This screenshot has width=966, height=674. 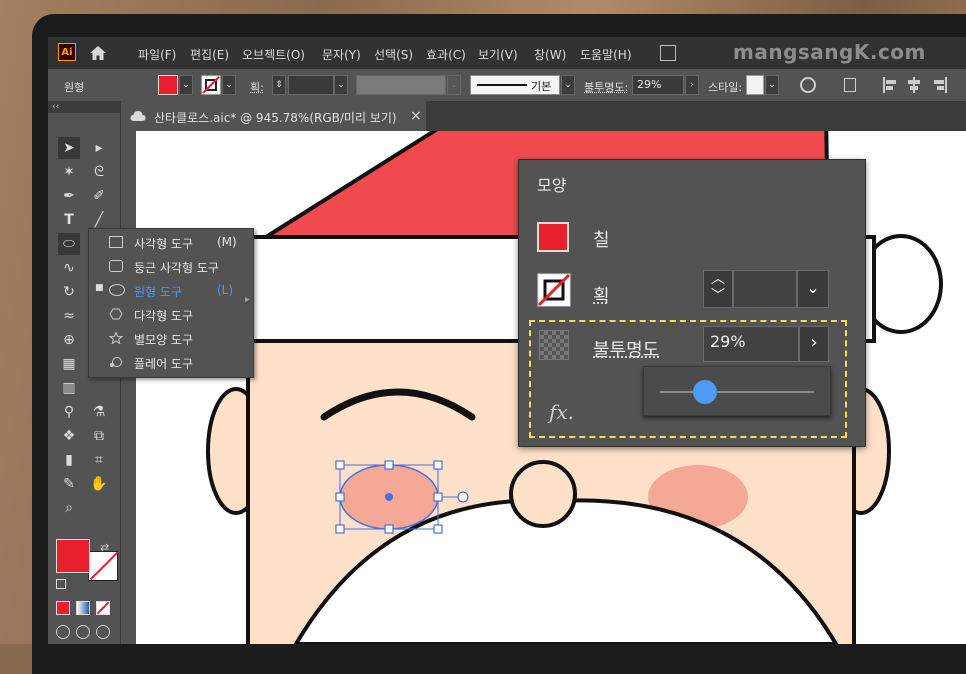 I want to click on variable-width-profile, so click(x=401, y=85).